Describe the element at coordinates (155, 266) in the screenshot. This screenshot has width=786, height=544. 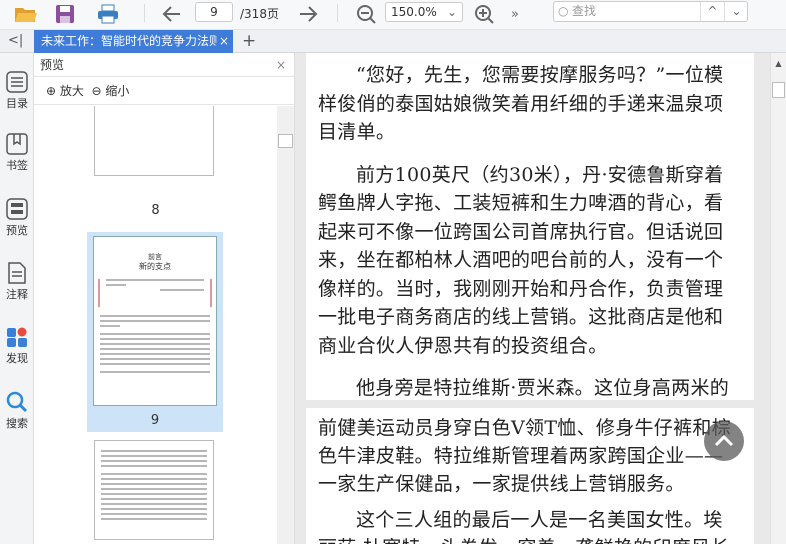
I see `thumb-subheading: 新的支点` at that location.